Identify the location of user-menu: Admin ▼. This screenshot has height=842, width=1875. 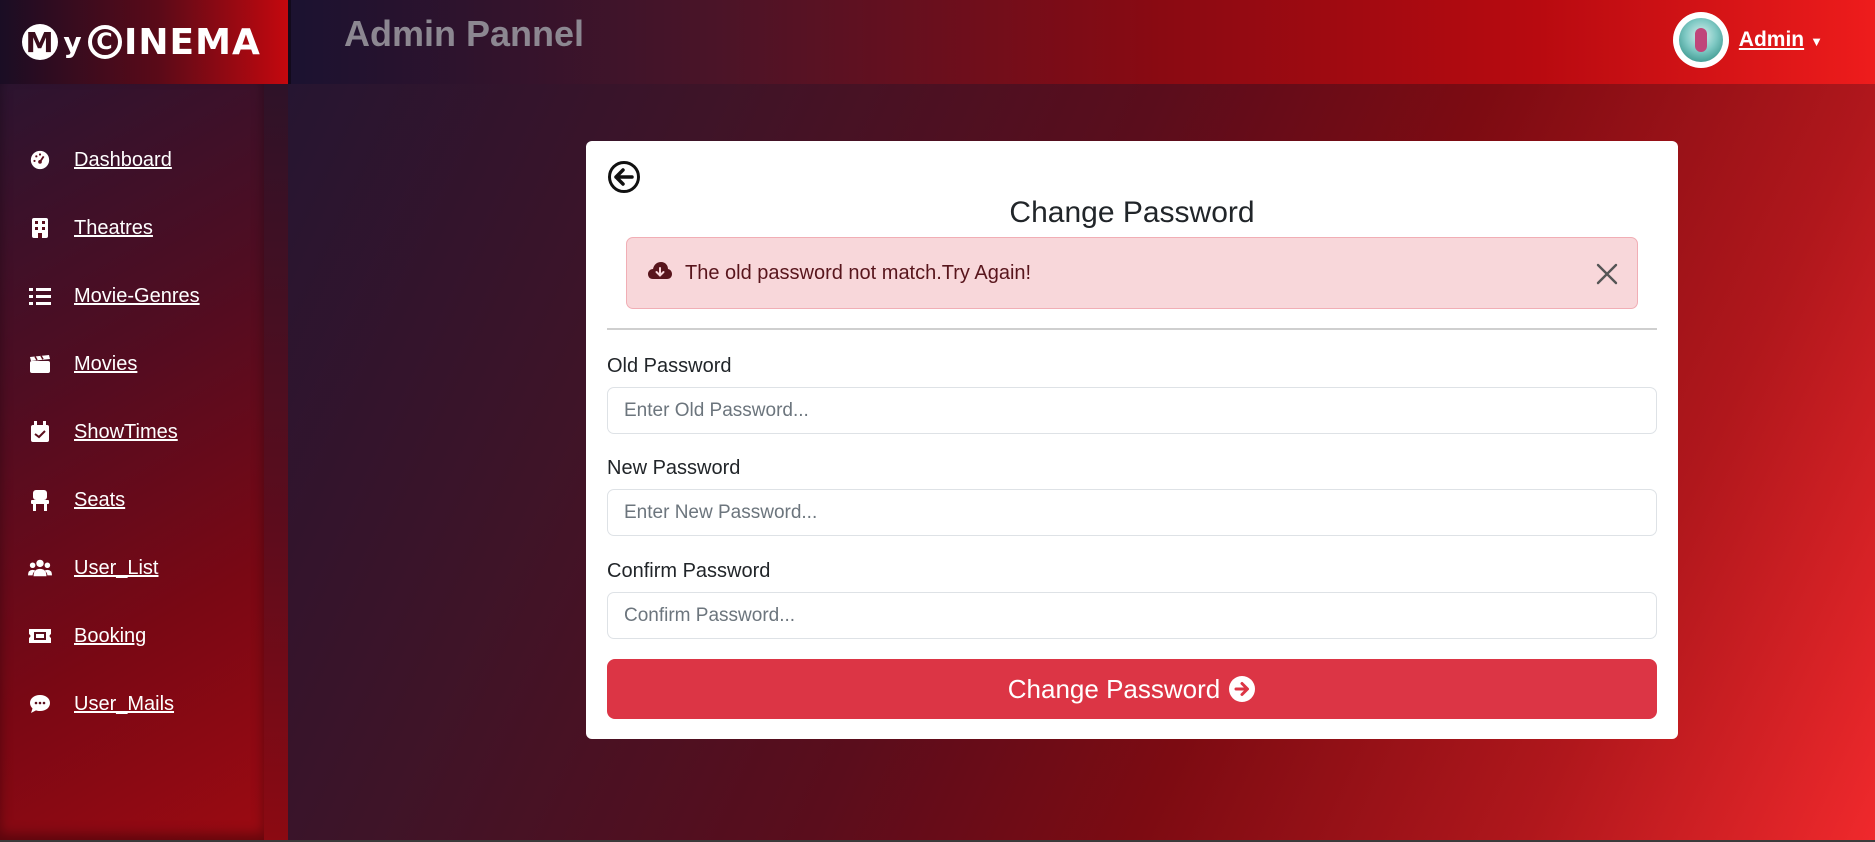
(1747, 40).